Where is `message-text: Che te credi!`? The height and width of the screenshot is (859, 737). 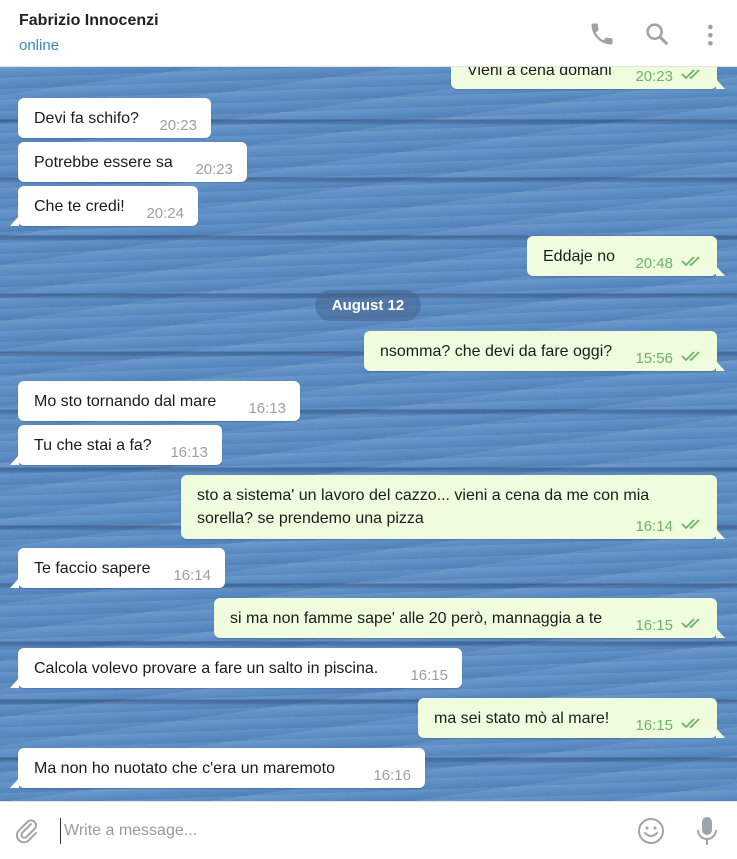 message-text: Che te credi! is located at coordinates (79, 206).